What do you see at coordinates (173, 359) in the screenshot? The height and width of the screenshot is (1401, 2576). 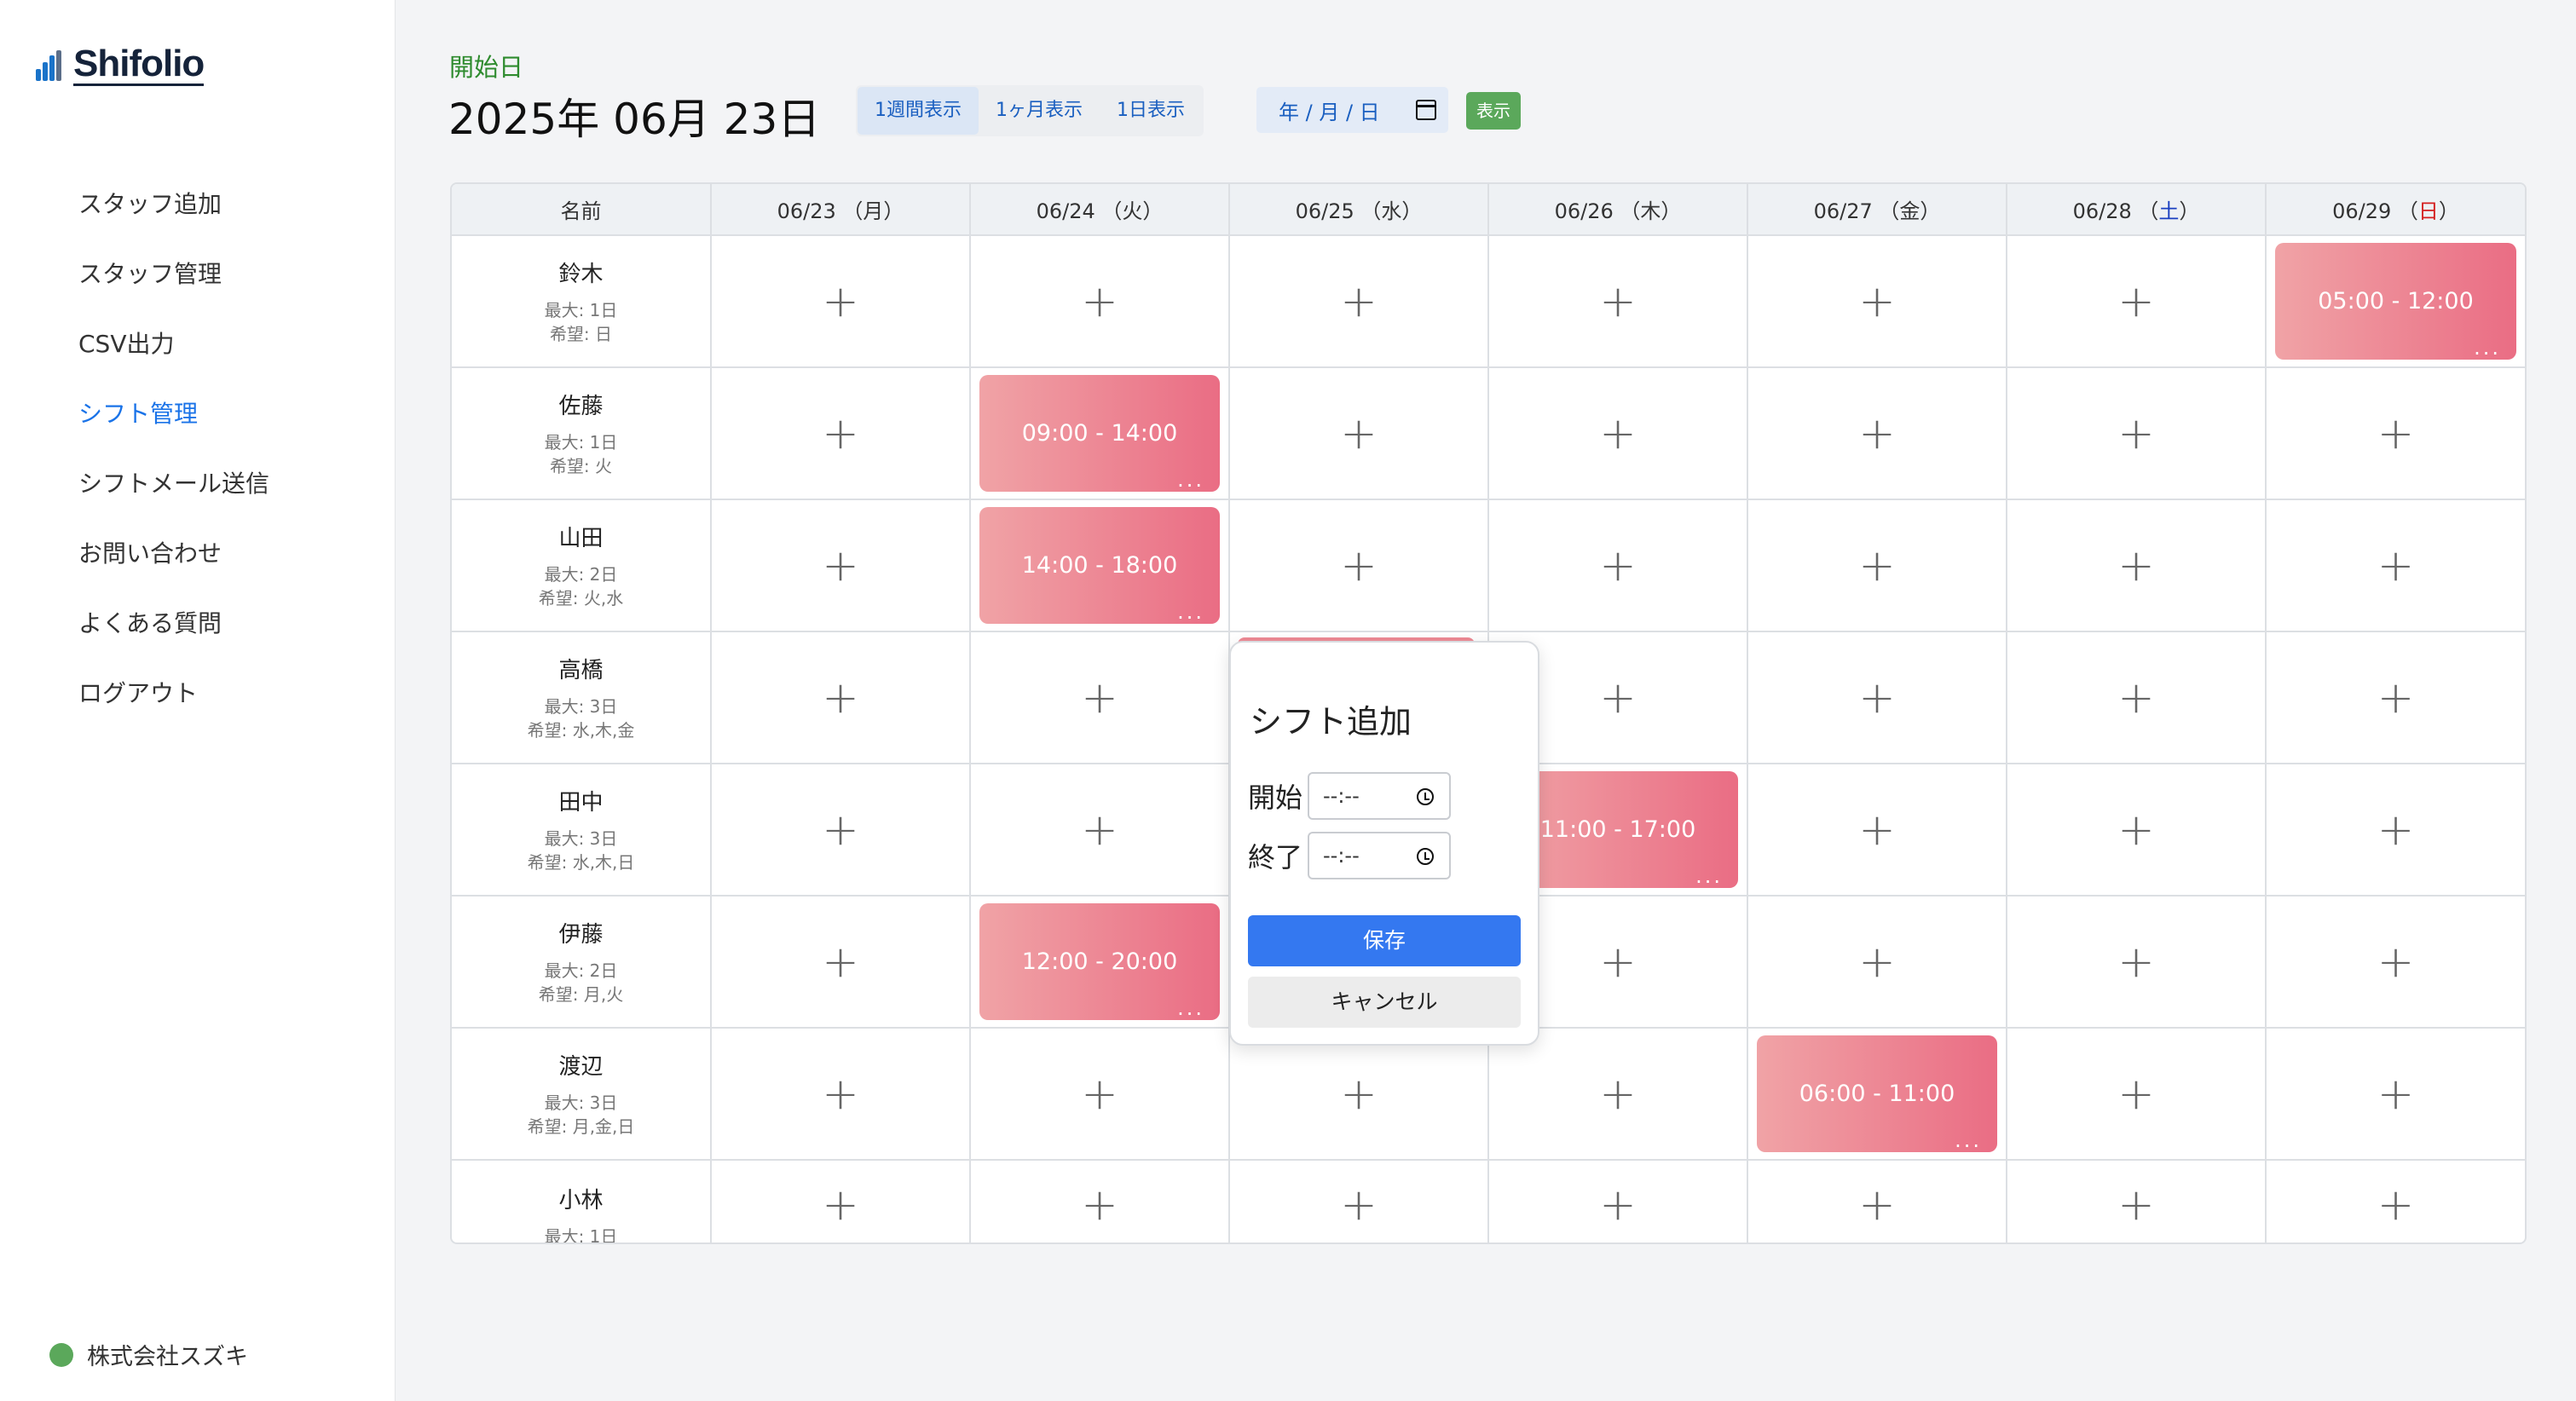 I see `sidebar-item: CSV出力` at bounding box center [173, 359].